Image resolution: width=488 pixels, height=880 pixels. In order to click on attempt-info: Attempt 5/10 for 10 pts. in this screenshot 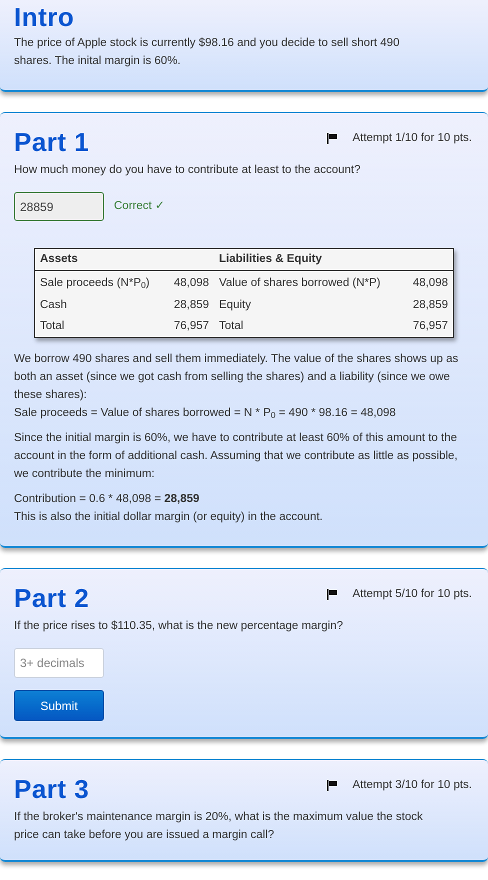, I will do `click(412, 594)`.